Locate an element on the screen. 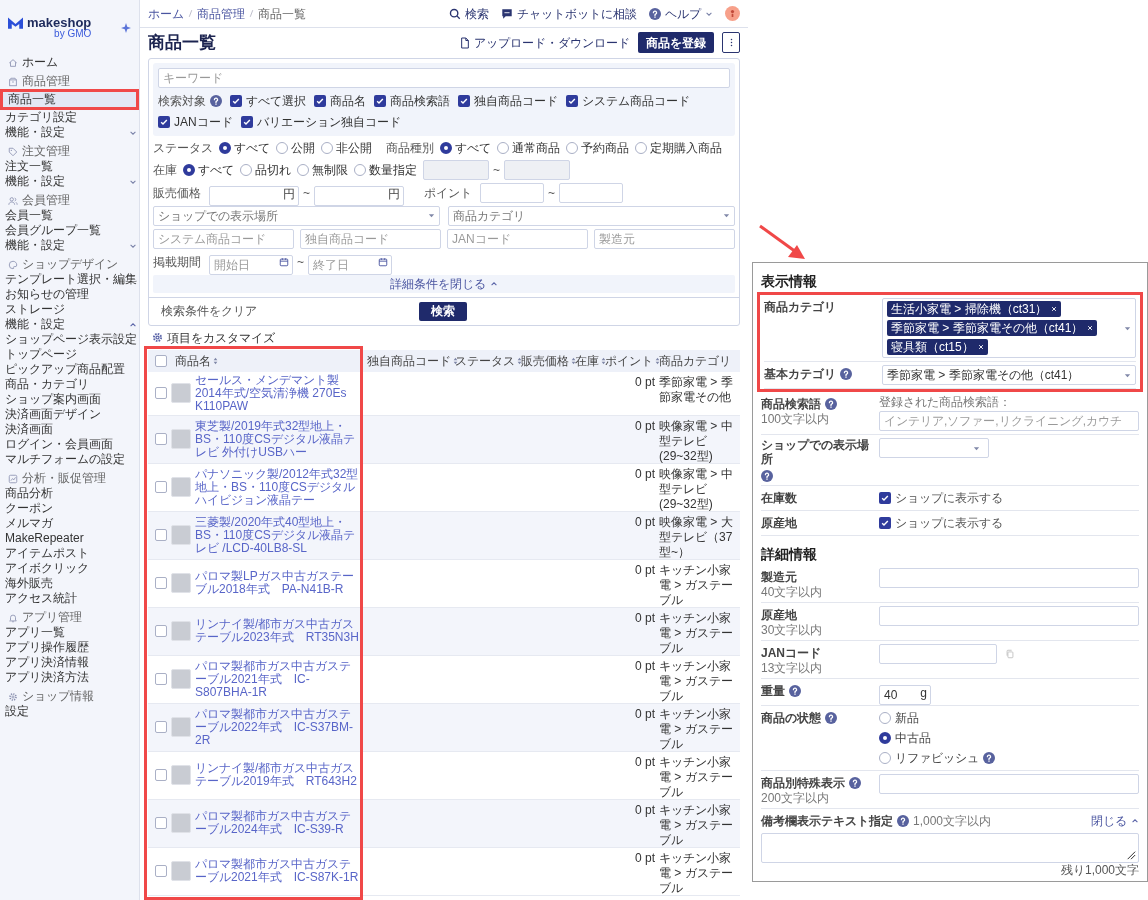 This screenshot has height=900, width=1148. sidebar-item: アプリ決済方法 is located at coordinates (69, 677).